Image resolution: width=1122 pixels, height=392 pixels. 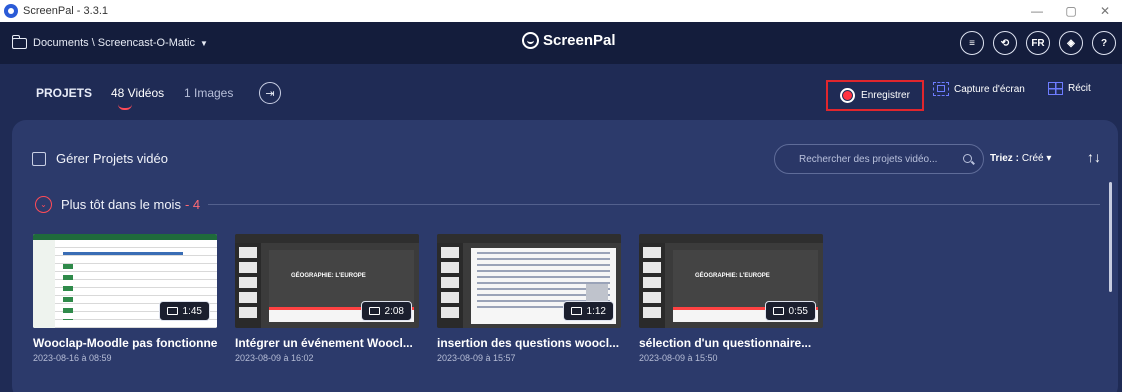 I want to click on screenpal-app-icon, so click(x=11, y=11).